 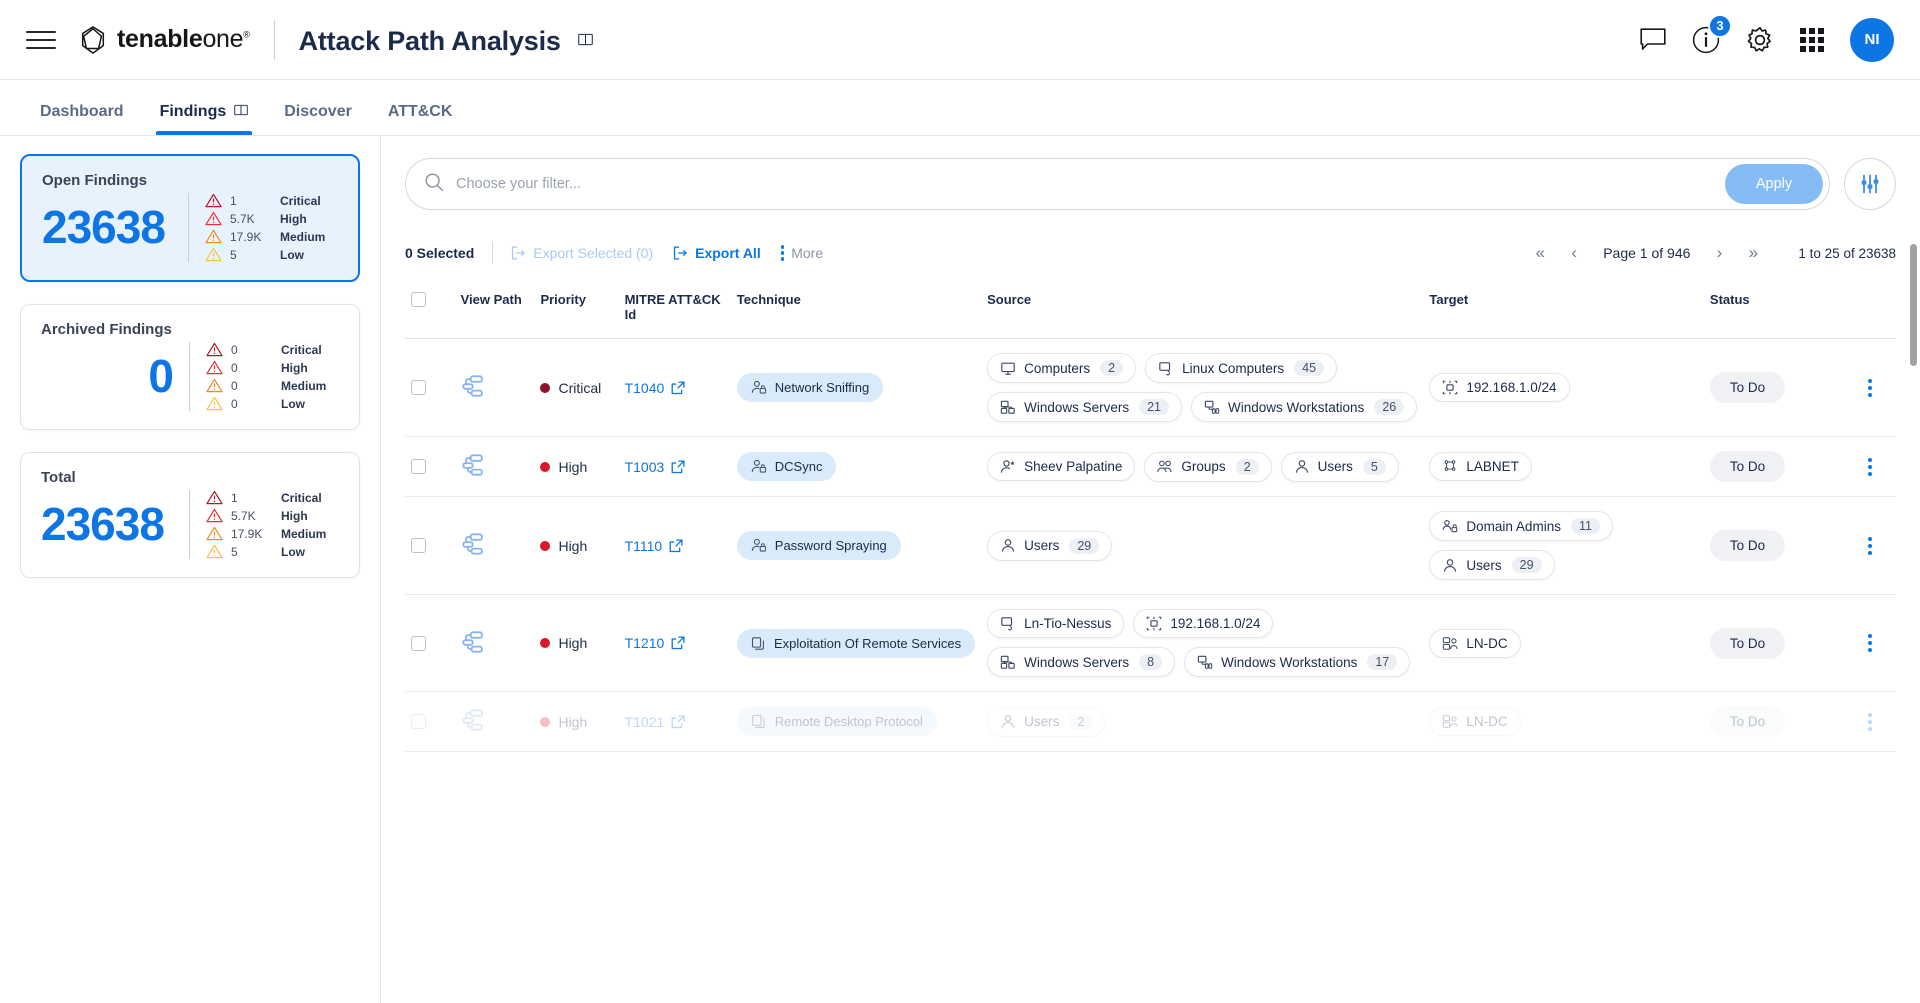 I want to click on hamburger-menu-icon, so click(x=41, y=40).